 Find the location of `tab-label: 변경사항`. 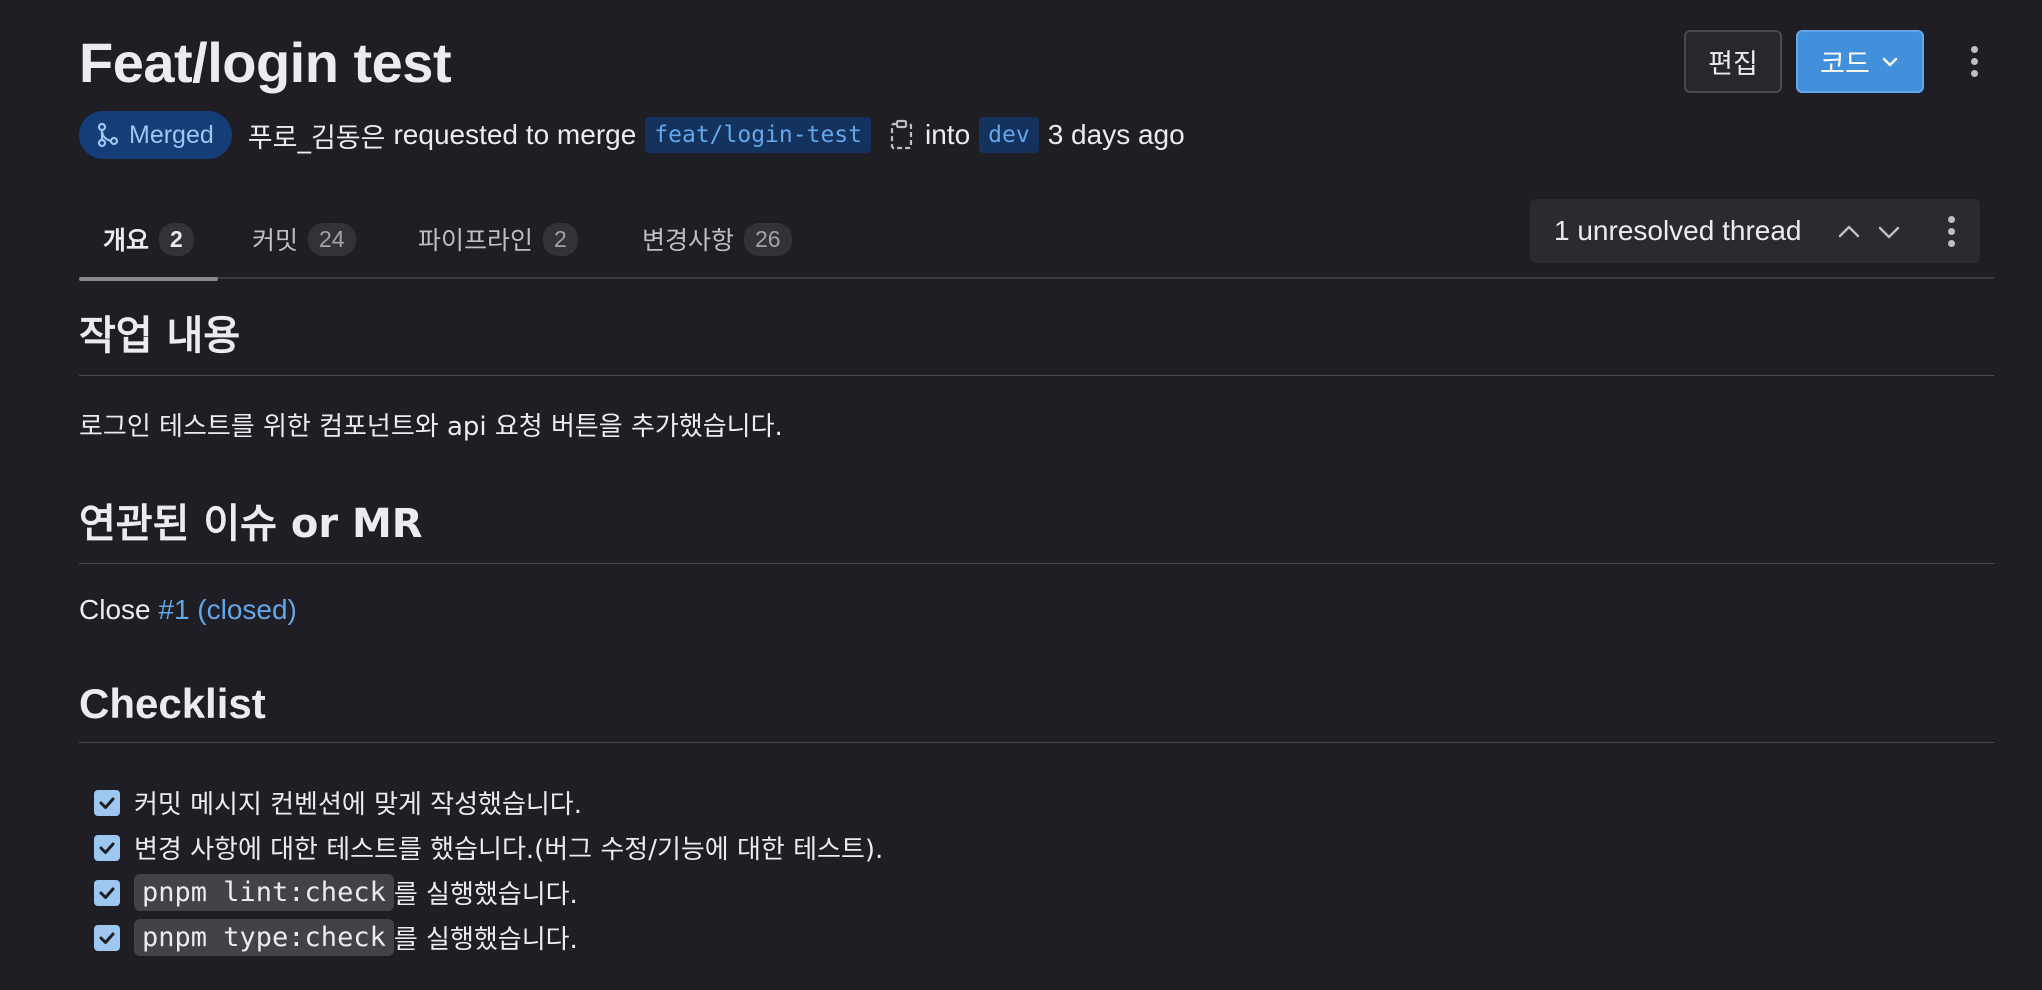

tab-label: 변경사항 is located at coordinates (688, 240).